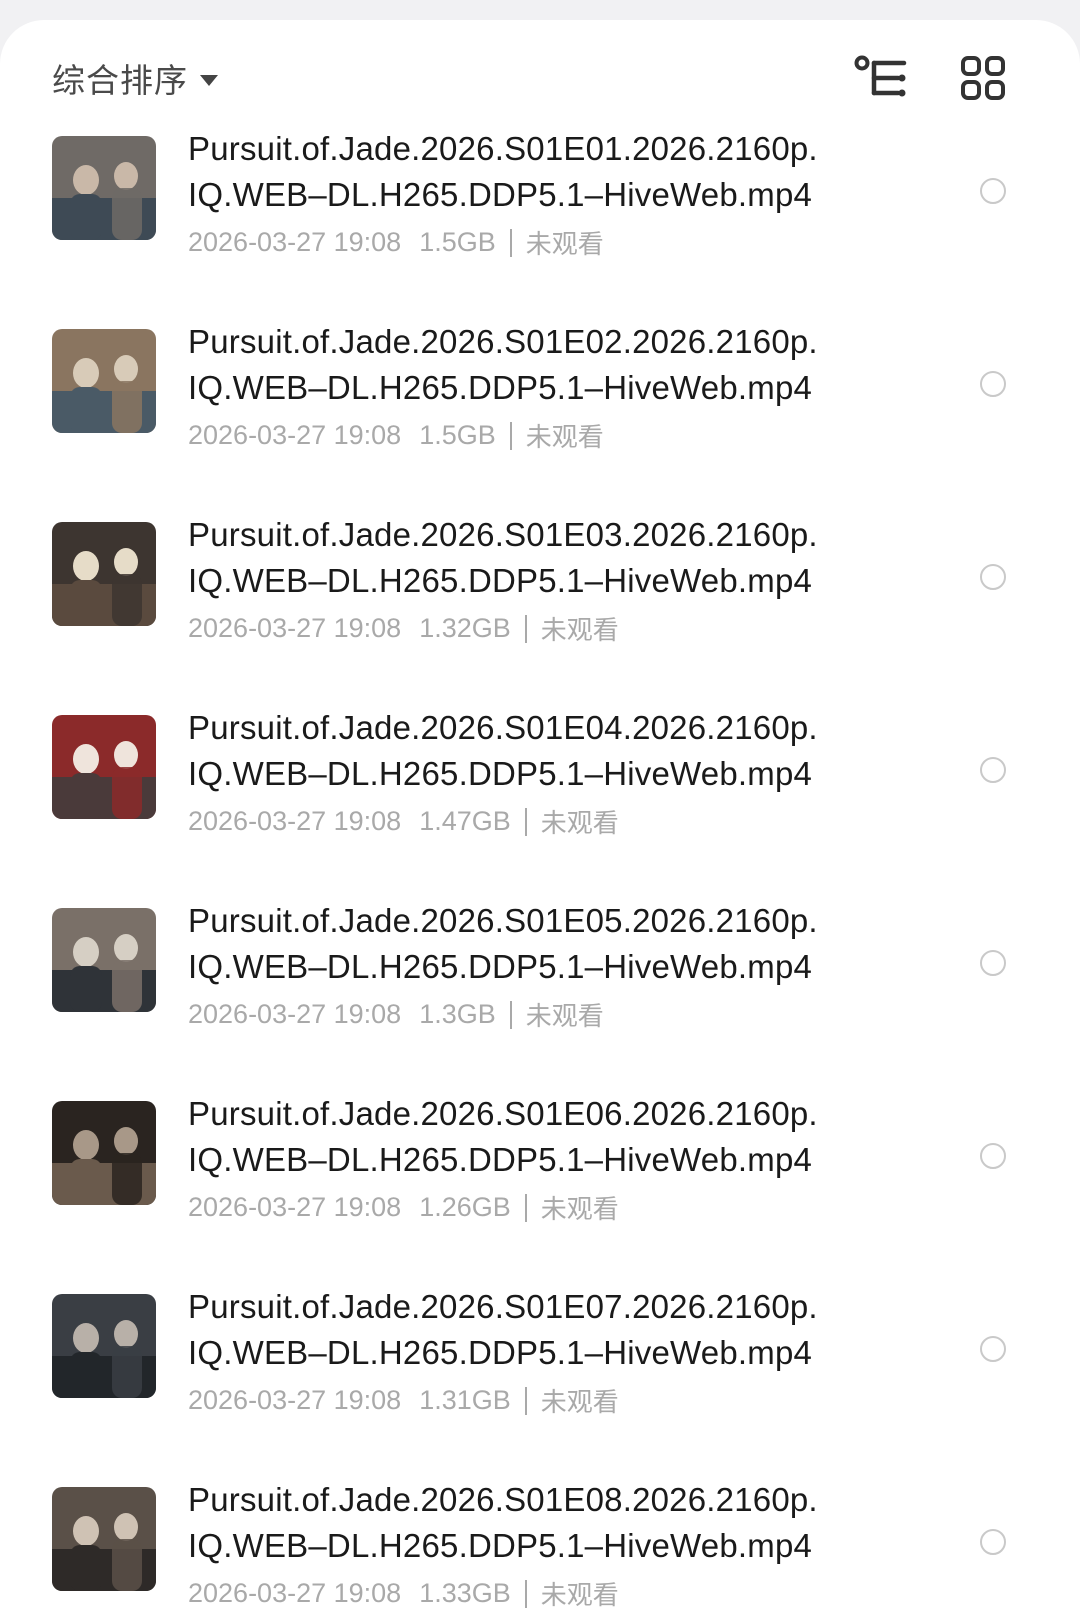  I want to click on file-title-line1: Pursuit.of.Jade.2026.S01E01.2026.2160p., so click(503, 148).